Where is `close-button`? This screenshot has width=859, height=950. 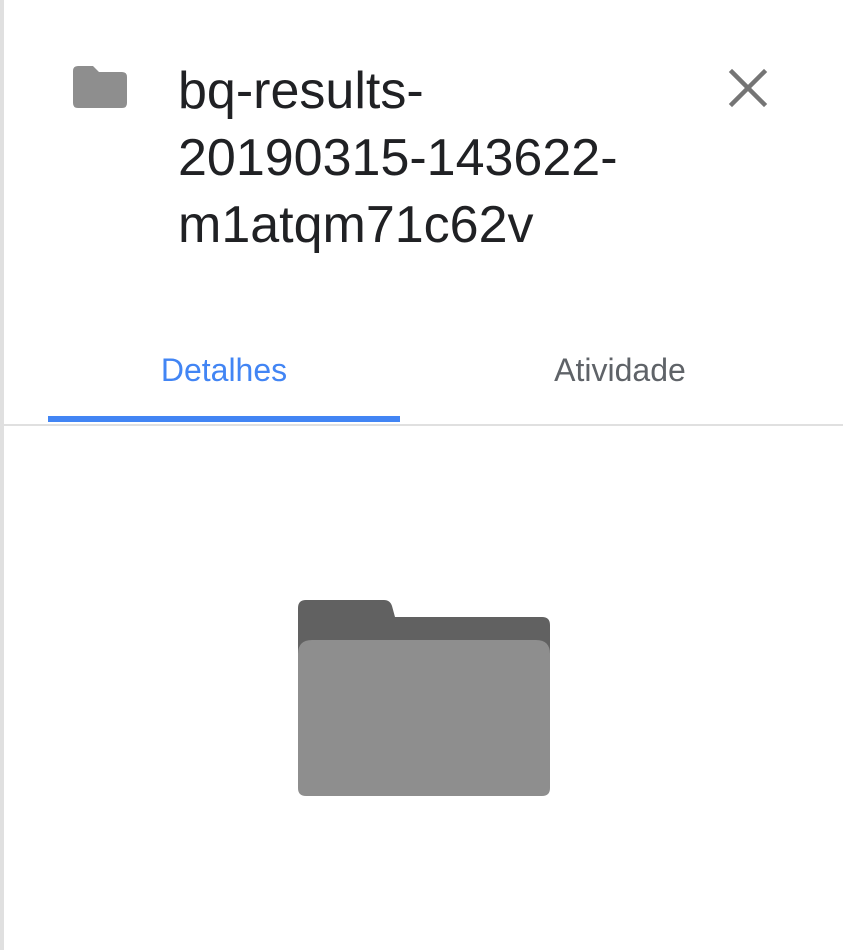
close-button is located at coordinates (748, 88).